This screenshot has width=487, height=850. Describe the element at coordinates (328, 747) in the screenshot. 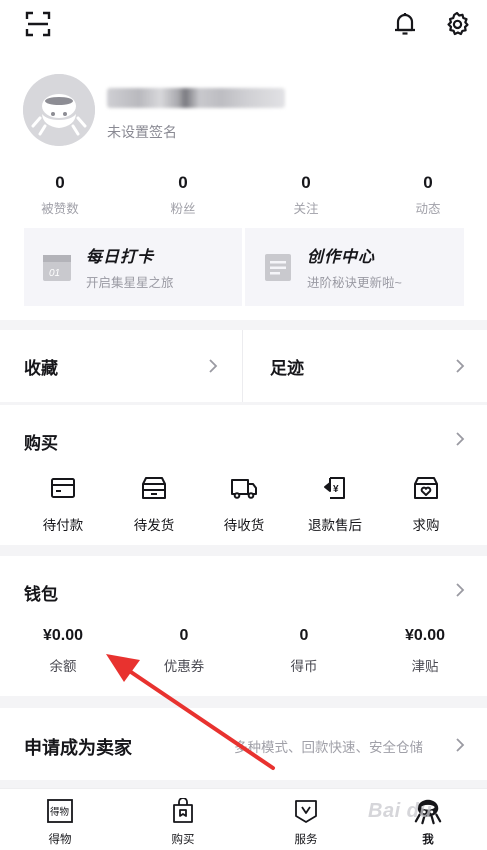

I see `become-seller-subtitle: 多种模式、回款快速、安全仓储` at that location.